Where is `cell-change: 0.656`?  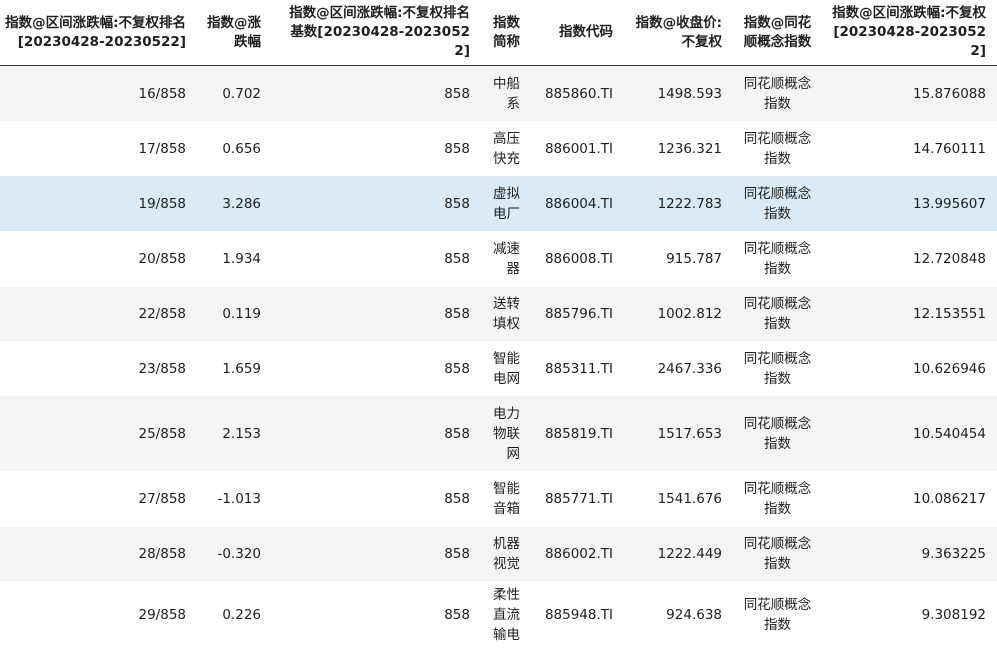
cell-change: 0.656 is located at coordinates (241, 148).